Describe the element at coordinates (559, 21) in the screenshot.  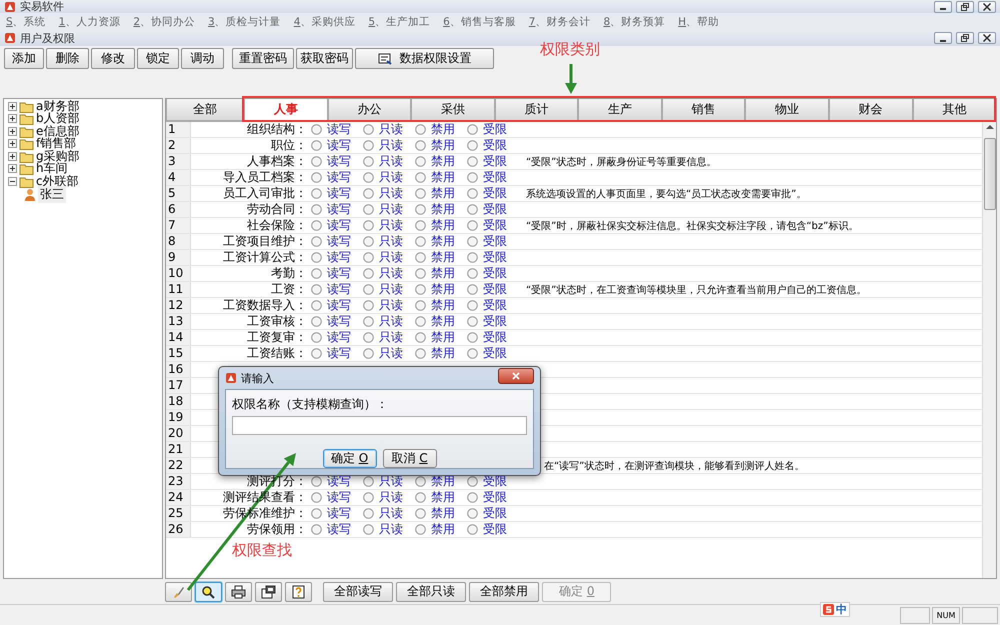
I see `menu-item: 7、财务会计` at that location.